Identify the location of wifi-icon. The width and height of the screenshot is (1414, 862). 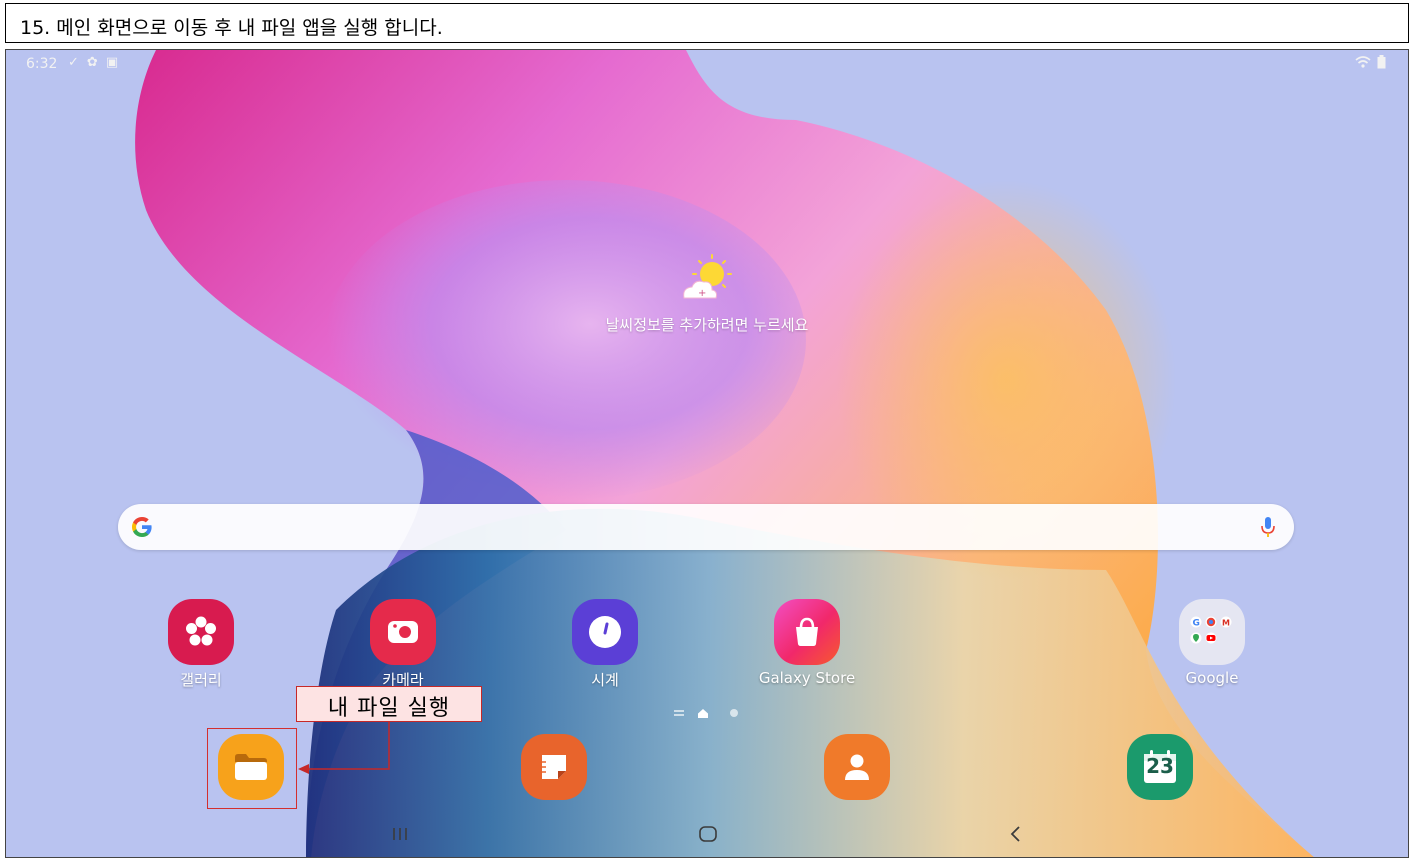
(1363, 62).